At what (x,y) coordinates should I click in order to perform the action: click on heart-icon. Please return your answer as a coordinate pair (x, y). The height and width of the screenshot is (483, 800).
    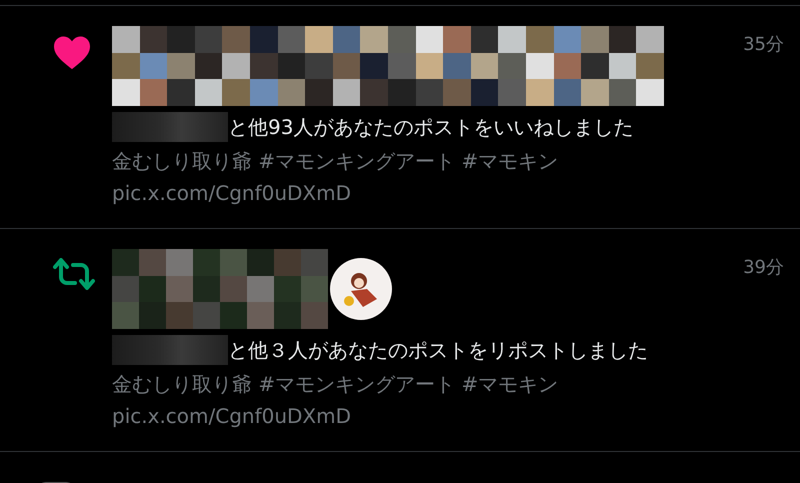
    Looking at the image, I should click on (72, 52).